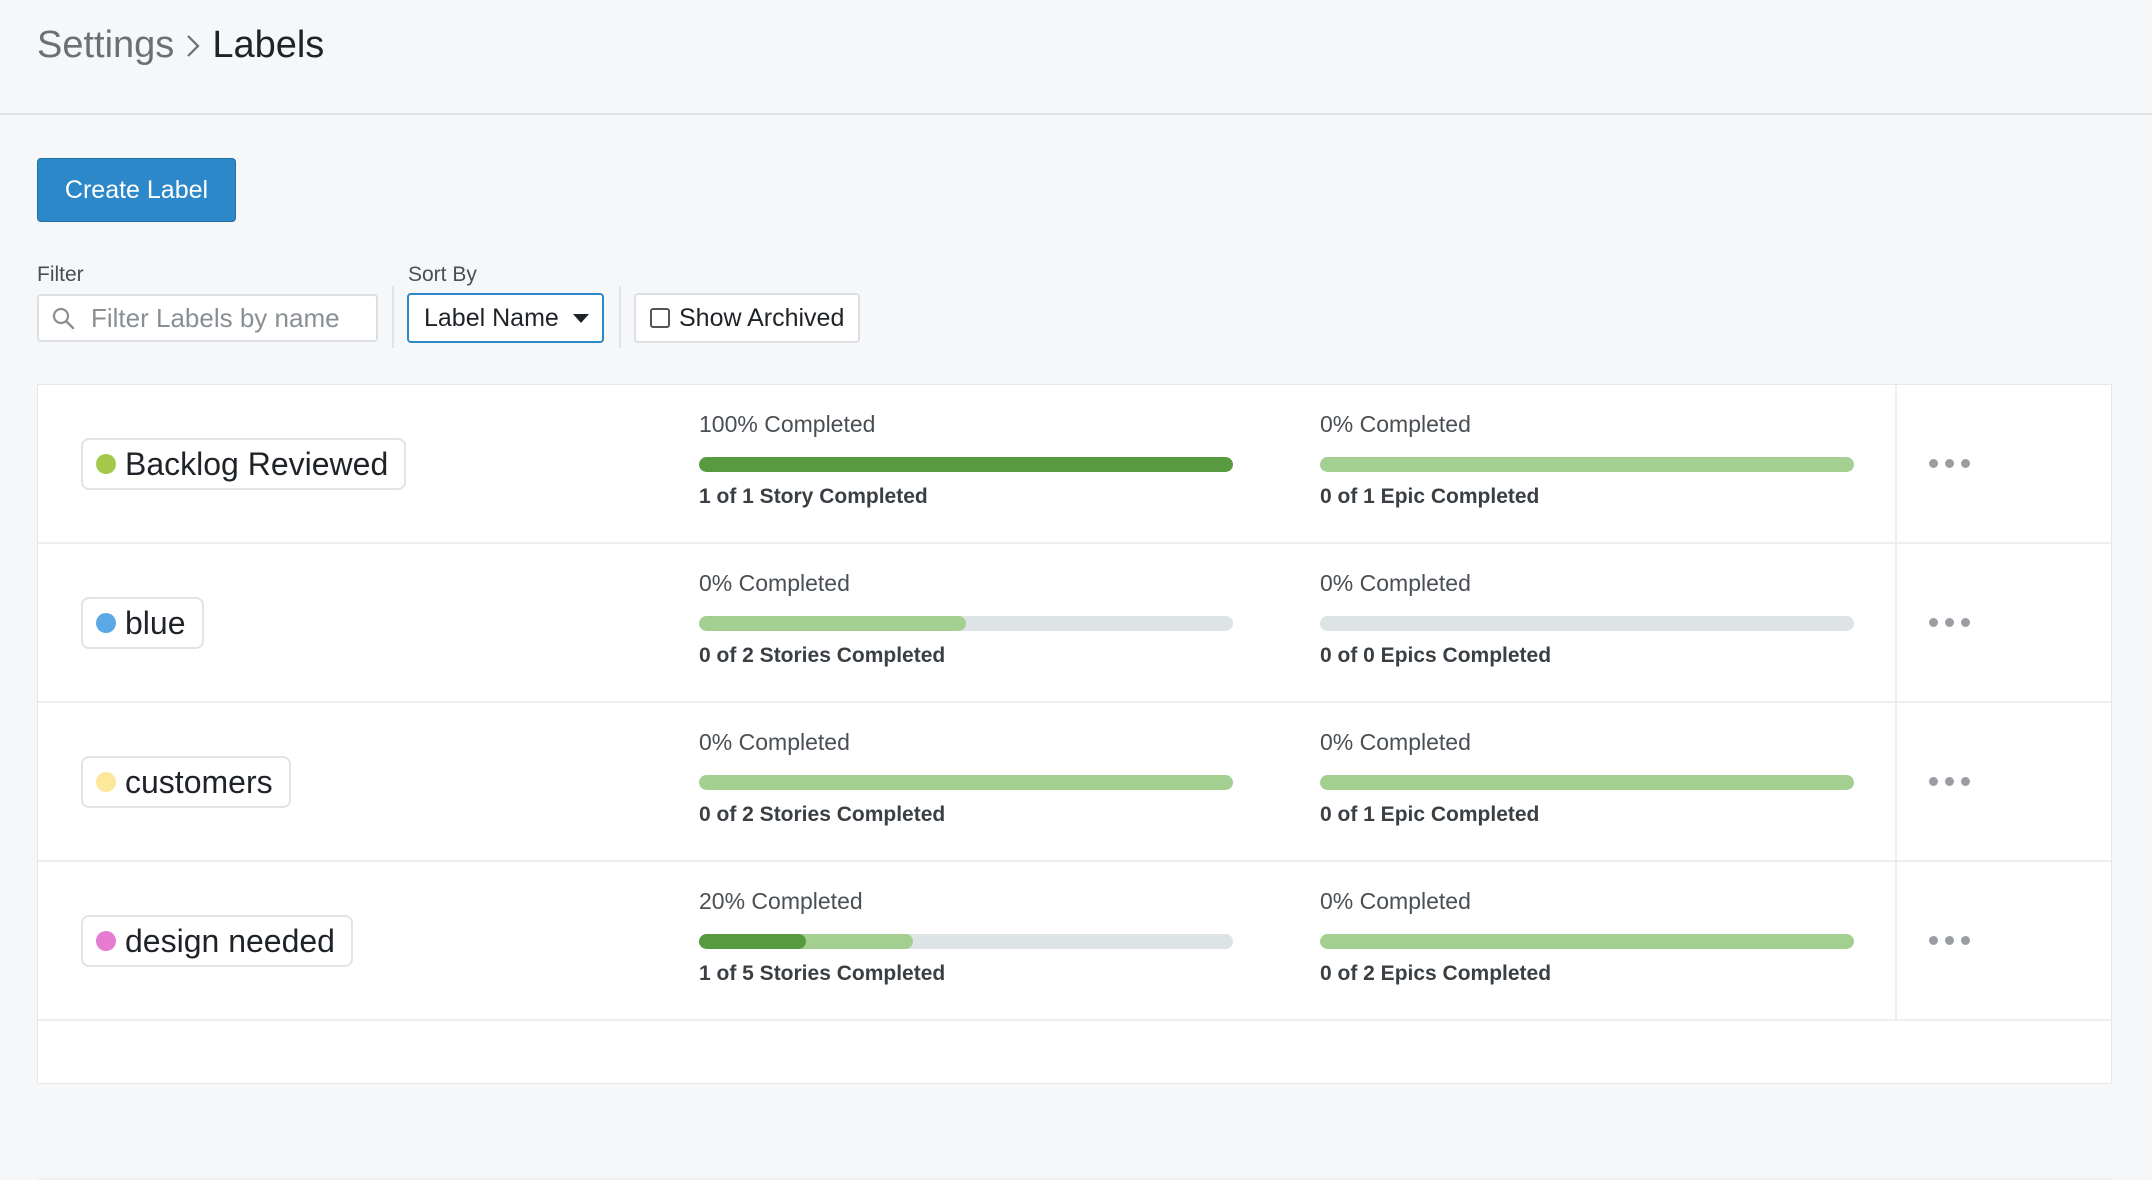  I want to click on label-pill: Backlog Reviewed, so click(244, 464).